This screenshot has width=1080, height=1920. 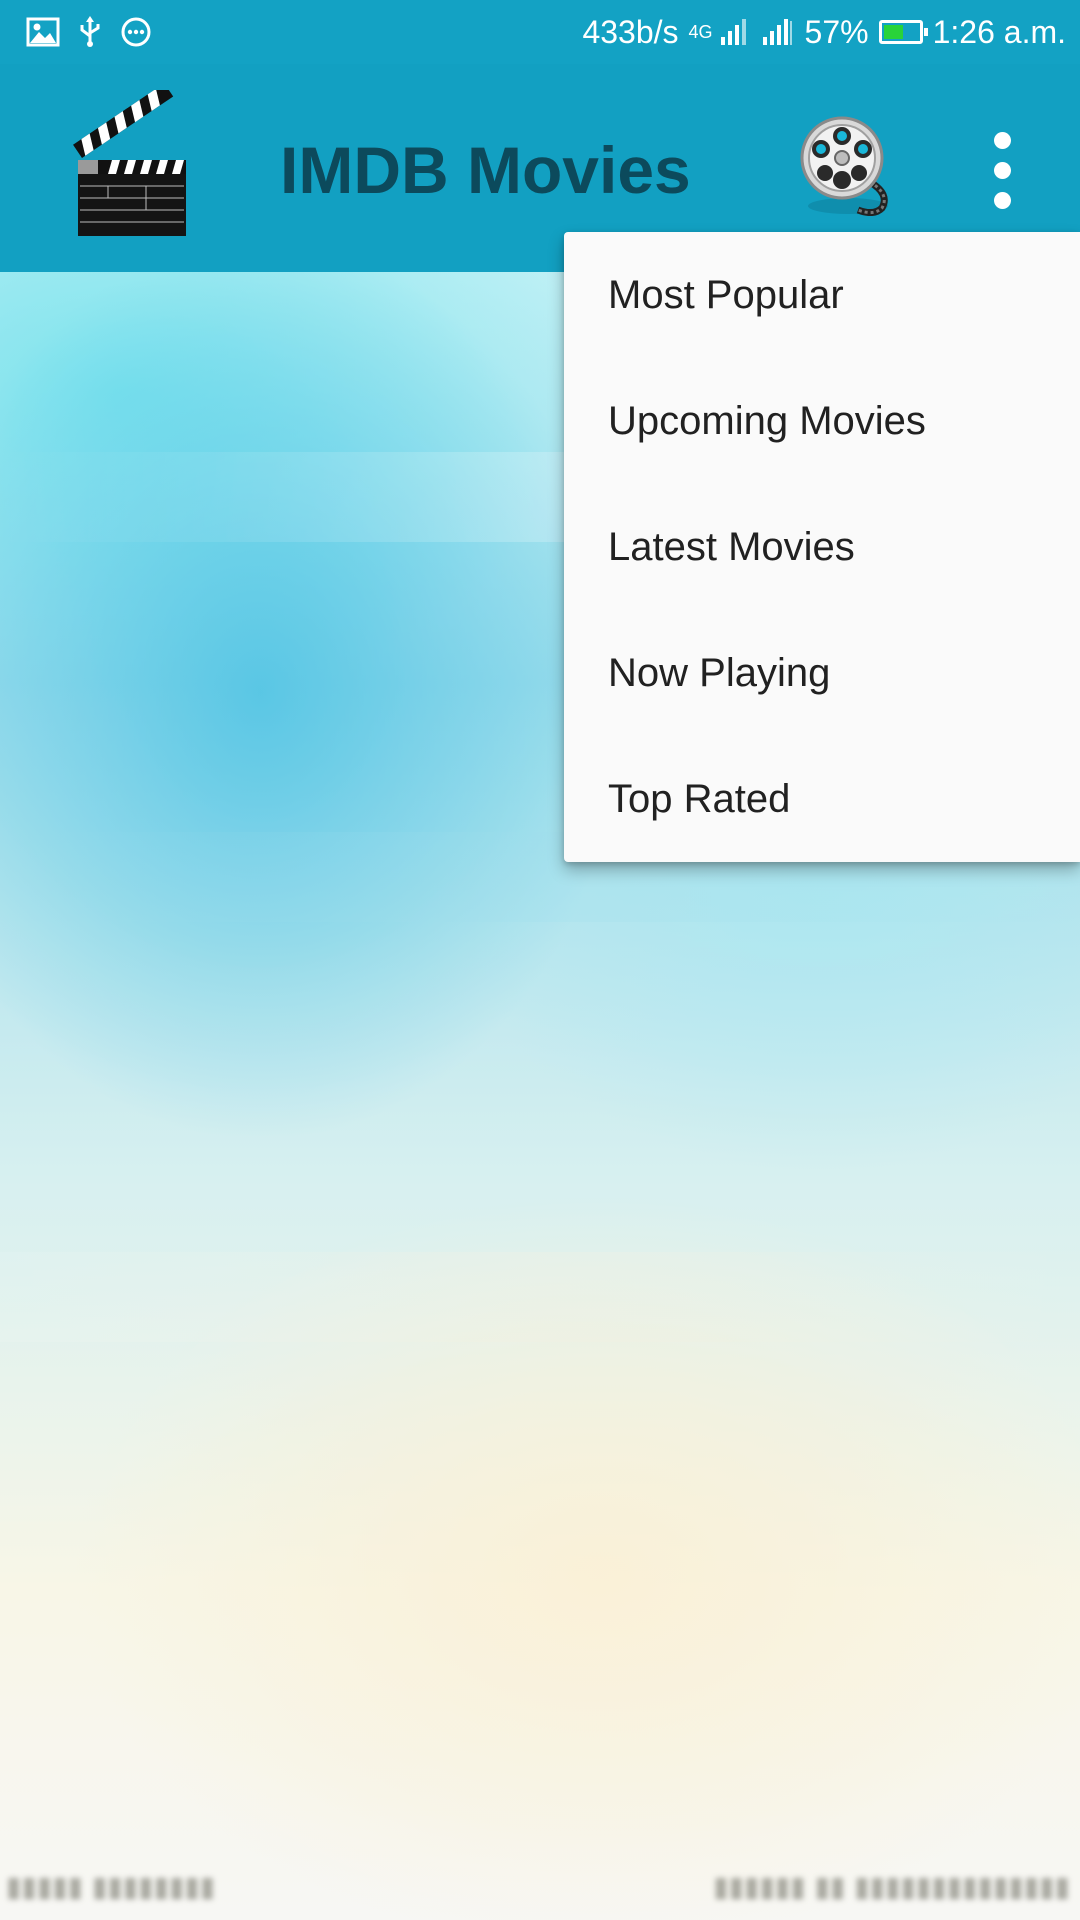 I want to click on status-right-indicators: 433b/s 4G 57% 1:26 a.m., so click(x=824, y=32).